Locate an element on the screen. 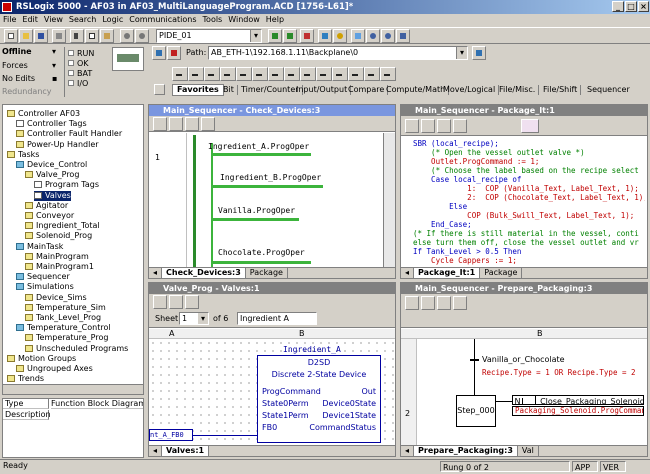  menu-edit: Edit is located at coordinates (30, 19).